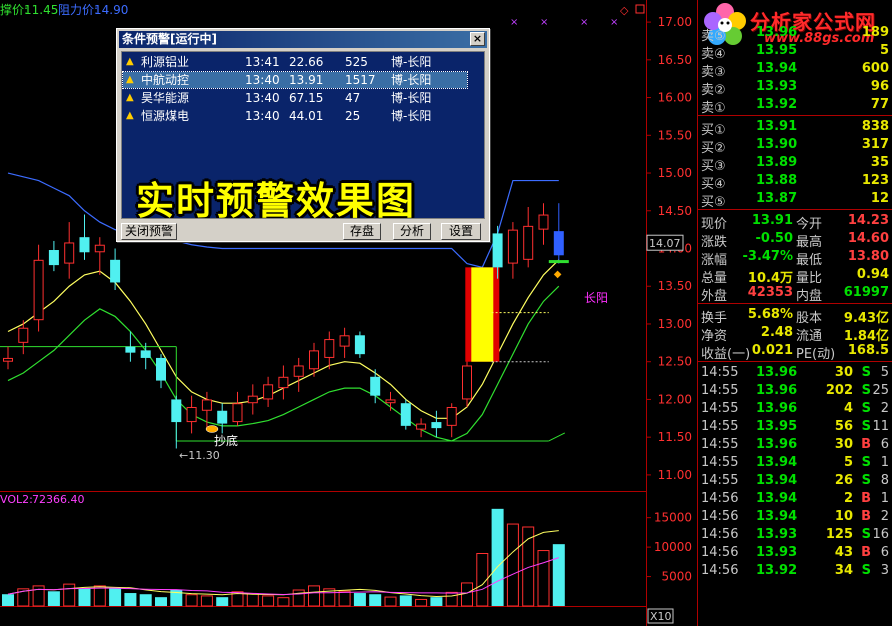  What do you see at coordinates (640, 9) in the screenshot?
I see `box-icon` at bounding box center [640, 9].